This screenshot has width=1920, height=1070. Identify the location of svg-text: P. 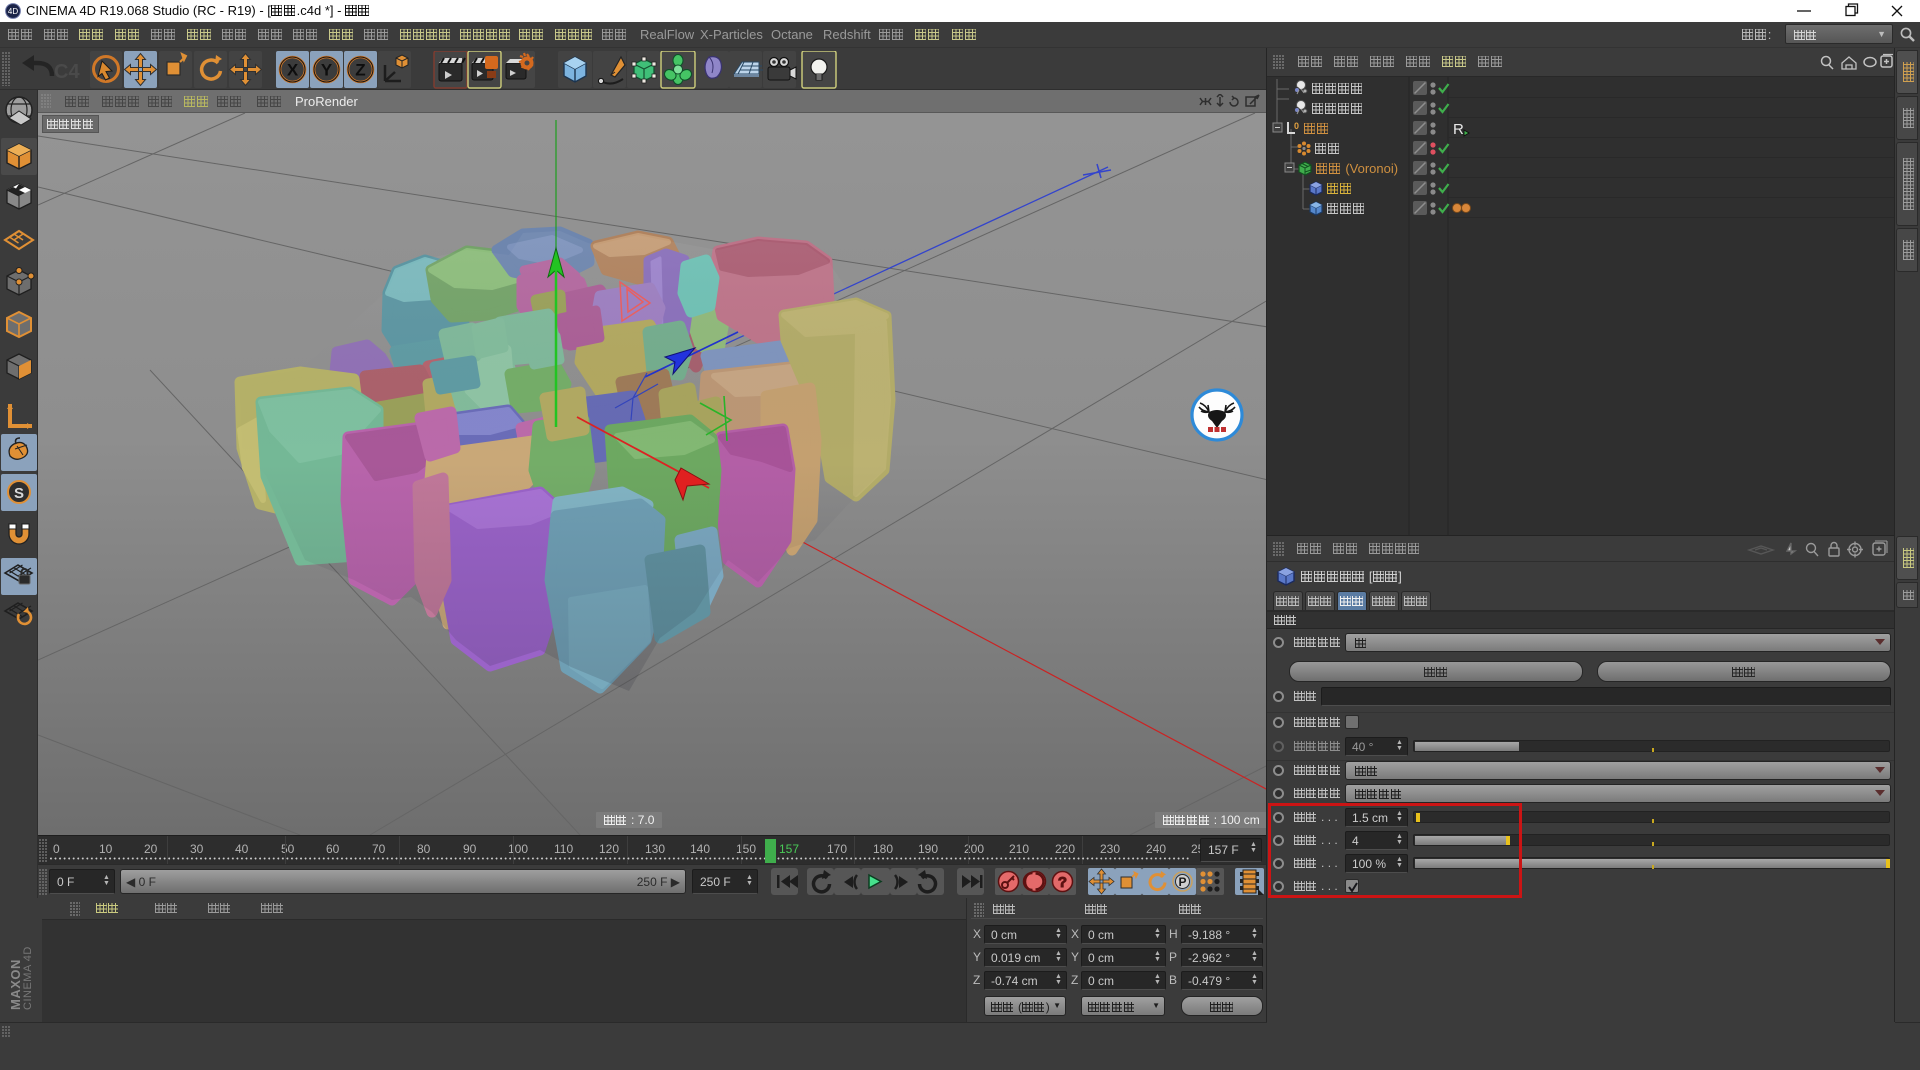
(1182, 882).